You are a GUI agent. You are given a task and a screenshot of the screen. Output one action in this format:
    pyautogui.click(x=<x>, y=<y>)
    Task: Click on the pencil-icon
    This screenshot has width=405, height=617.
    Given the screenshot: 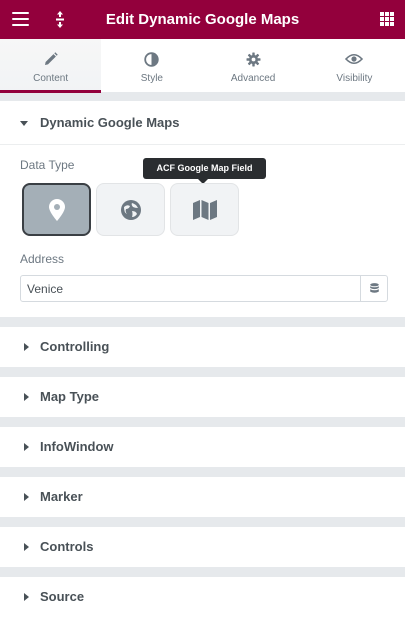 What is the action you would take?
    pyautogui.click(x=50, y=59)
    